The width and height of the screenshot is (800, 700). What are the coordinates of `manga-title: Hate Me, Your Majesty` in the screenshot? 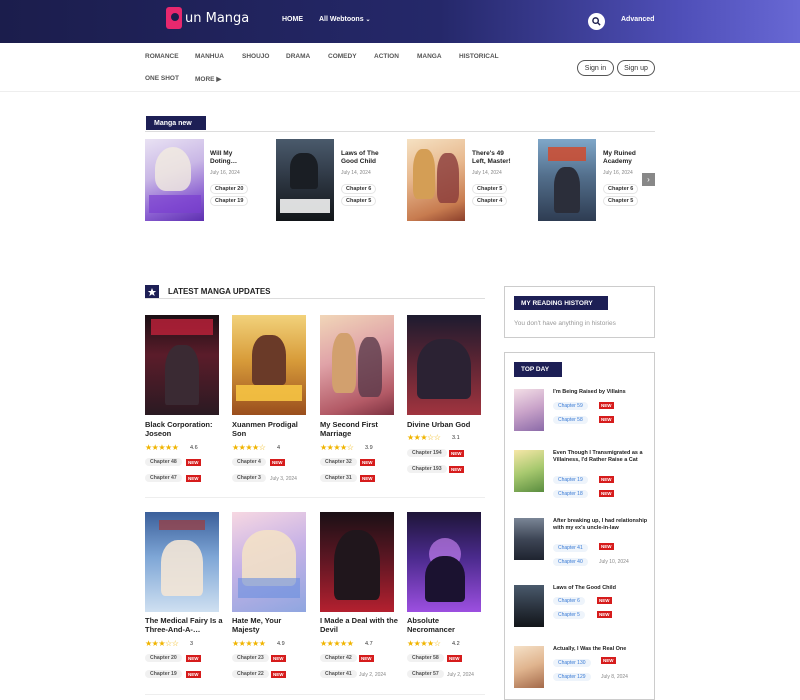 It's located at (271, 625).